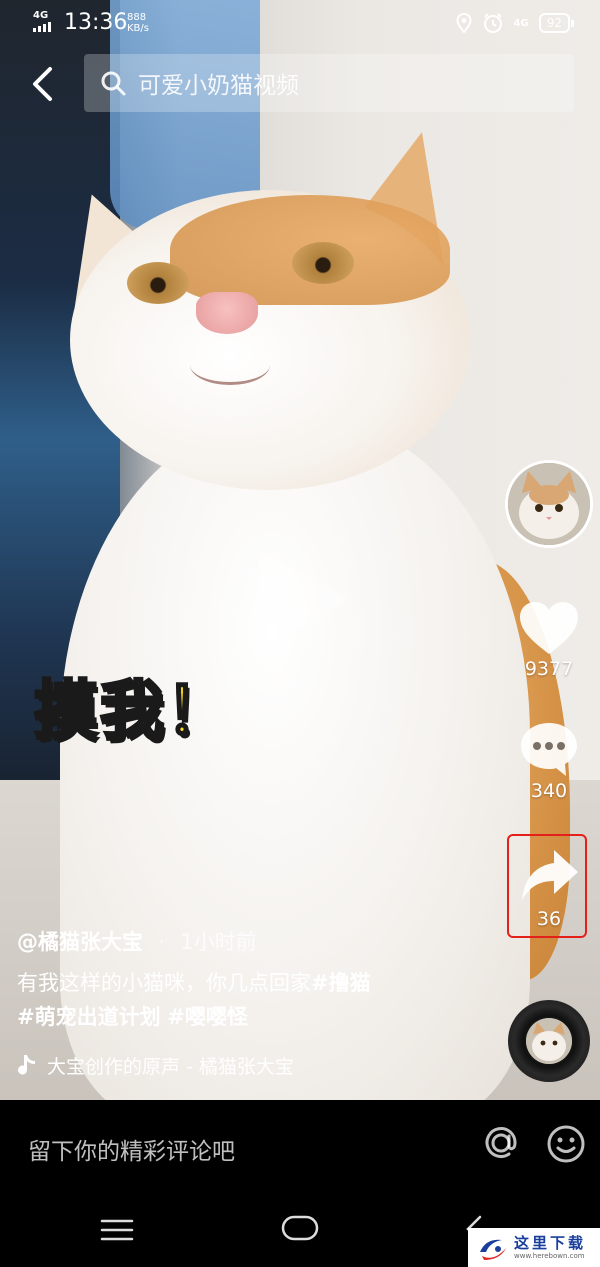 The width and height of the screenshot is (600, 1267). I want to click on watermark-cn: 这里下载, so click(550, 1242).